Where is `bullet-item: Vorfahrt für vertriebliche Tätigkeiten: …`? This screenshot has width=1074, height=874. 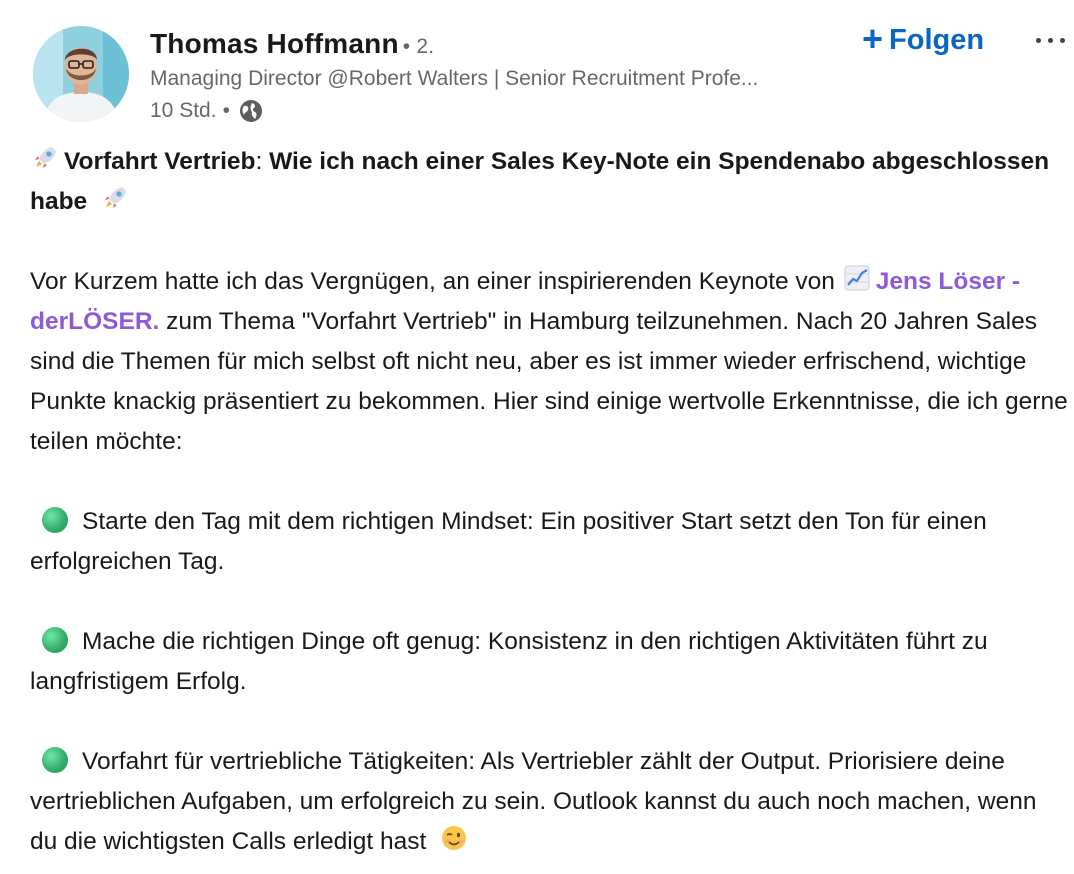 bullet-item: Vorfahrt für vertriebliche Tätigkeiten: … is located at coordinates (550, 802).